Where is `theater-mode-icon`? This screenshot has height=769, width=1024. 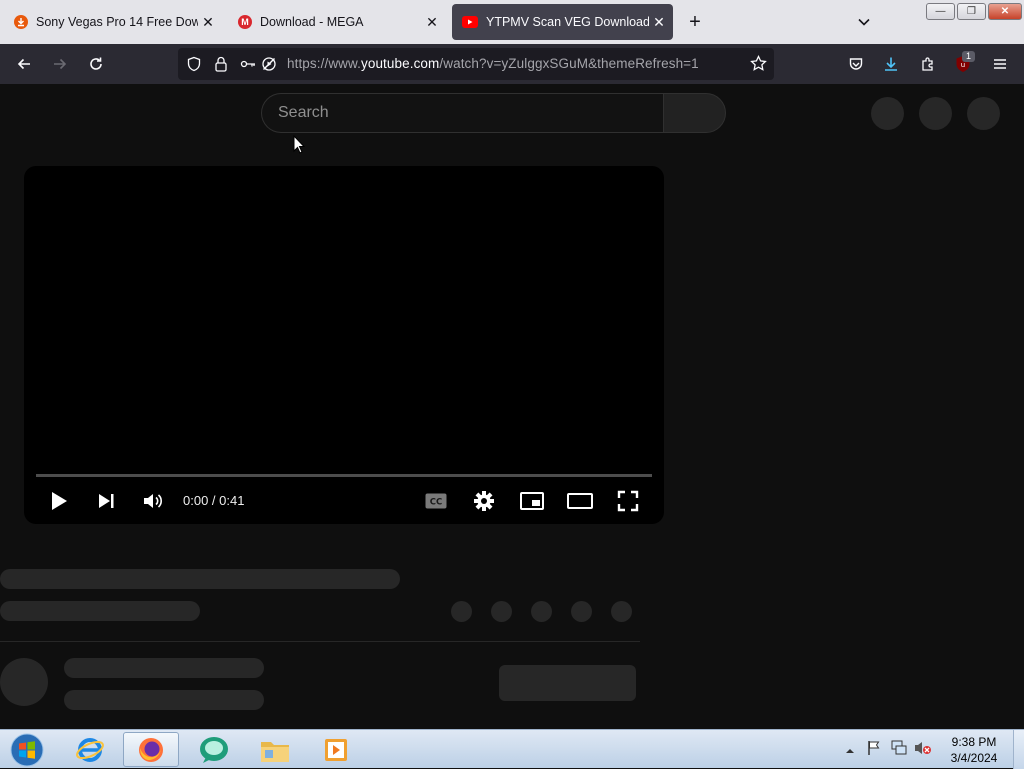
theater-mode-icon is located at coordinates (580, 501).